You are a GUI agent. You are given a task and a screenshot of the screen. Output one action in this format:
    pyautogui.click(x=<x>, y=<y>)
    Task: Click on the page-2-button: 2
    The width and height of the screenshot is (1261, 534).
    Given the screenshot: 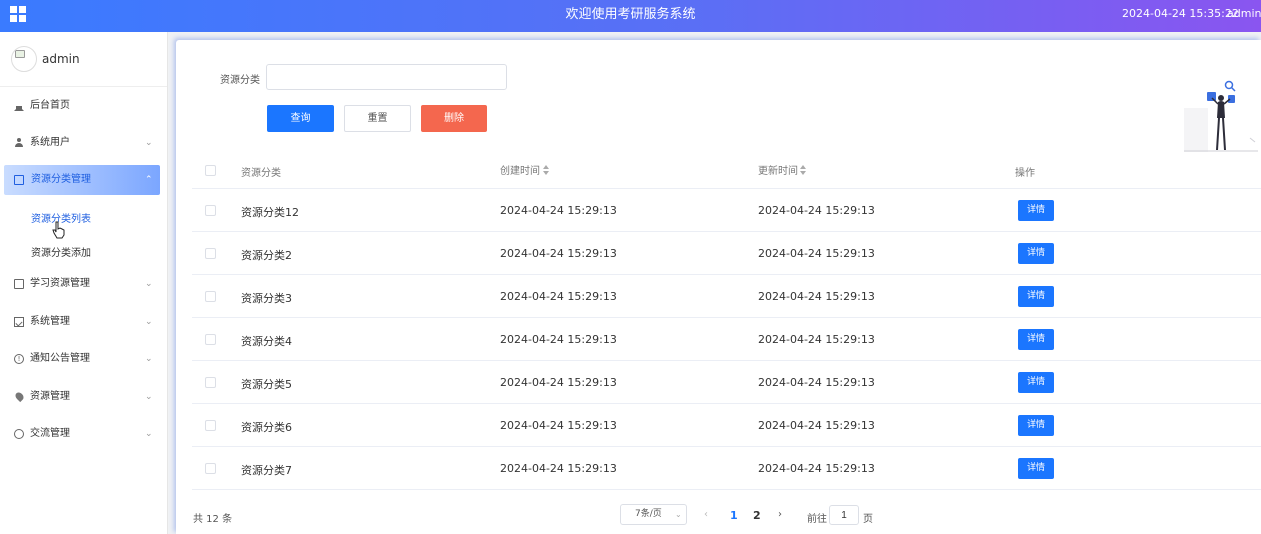 What is the action you would take?
    pyautogui.click(x=757, y=515)
    